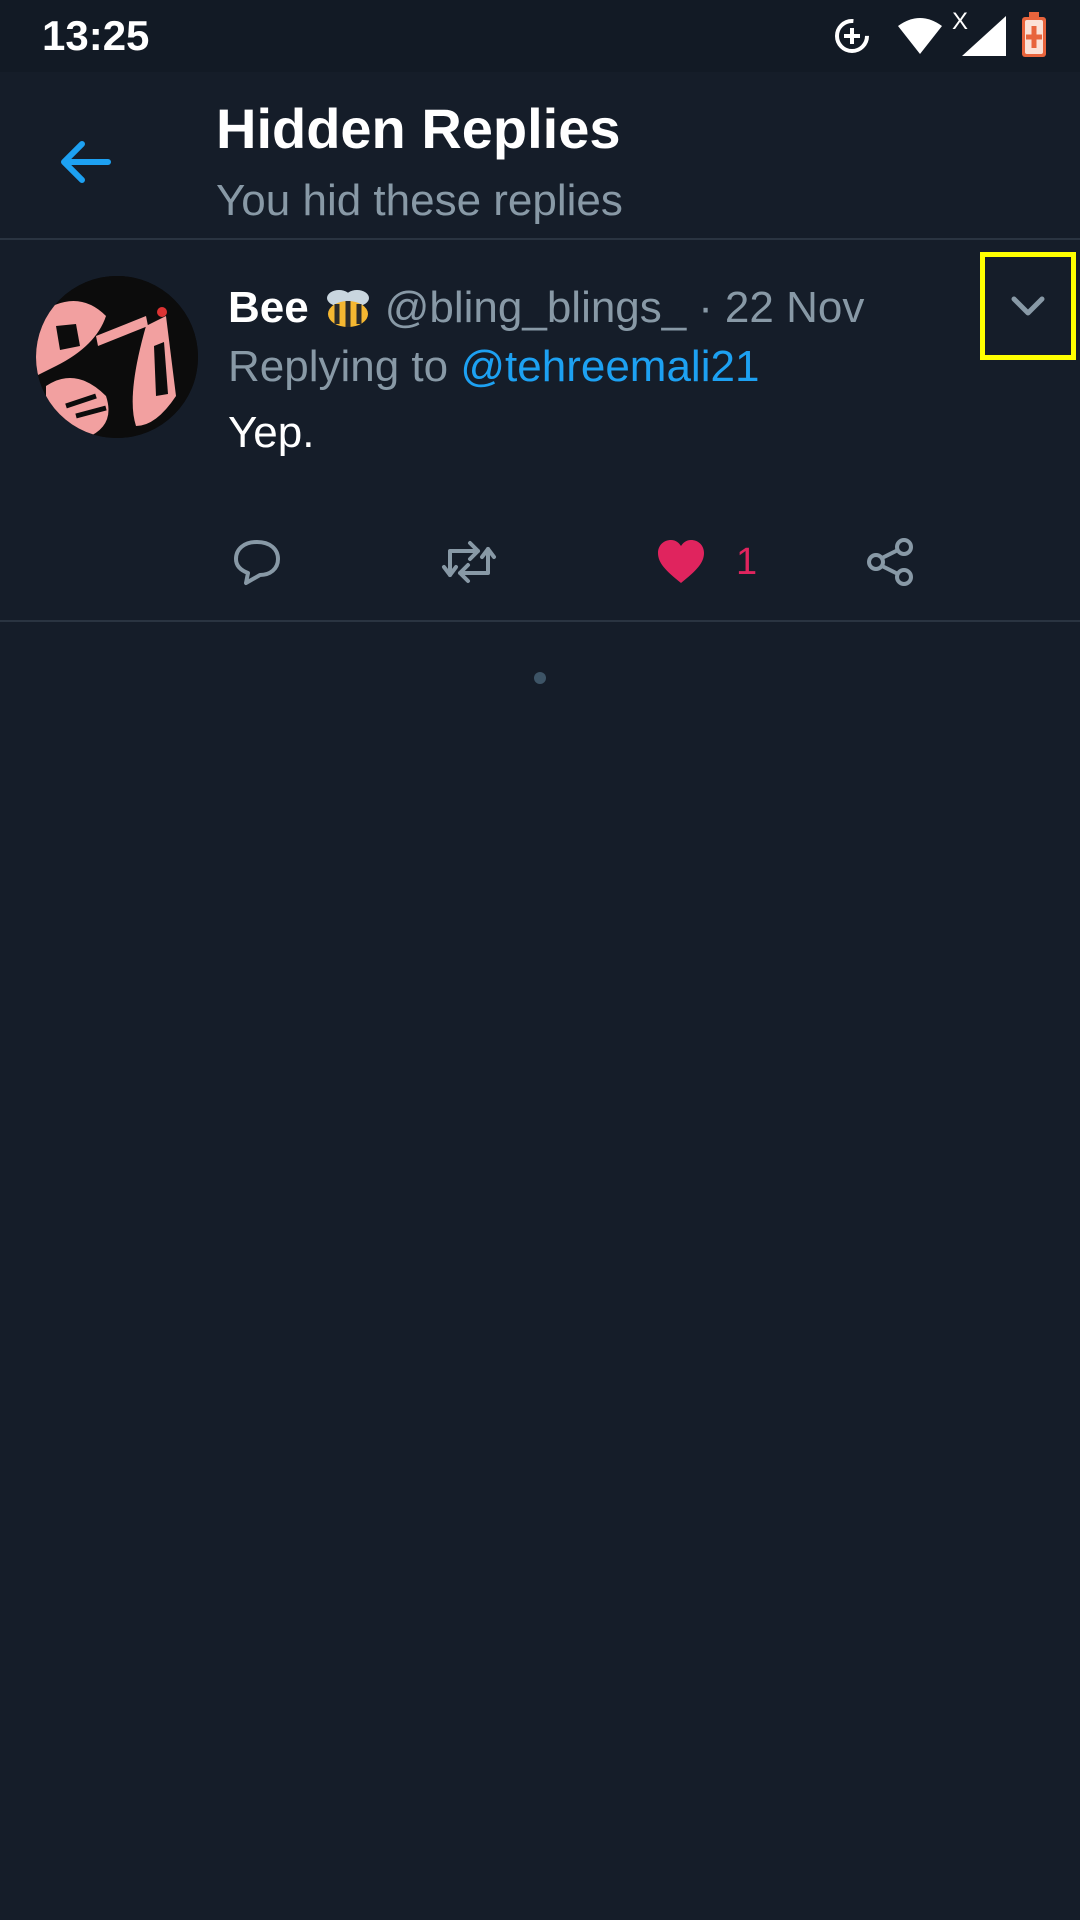  Describe the element at coordinates (418, 128) in the screenshot. I see `page-title: Hidden Replies` at that location.